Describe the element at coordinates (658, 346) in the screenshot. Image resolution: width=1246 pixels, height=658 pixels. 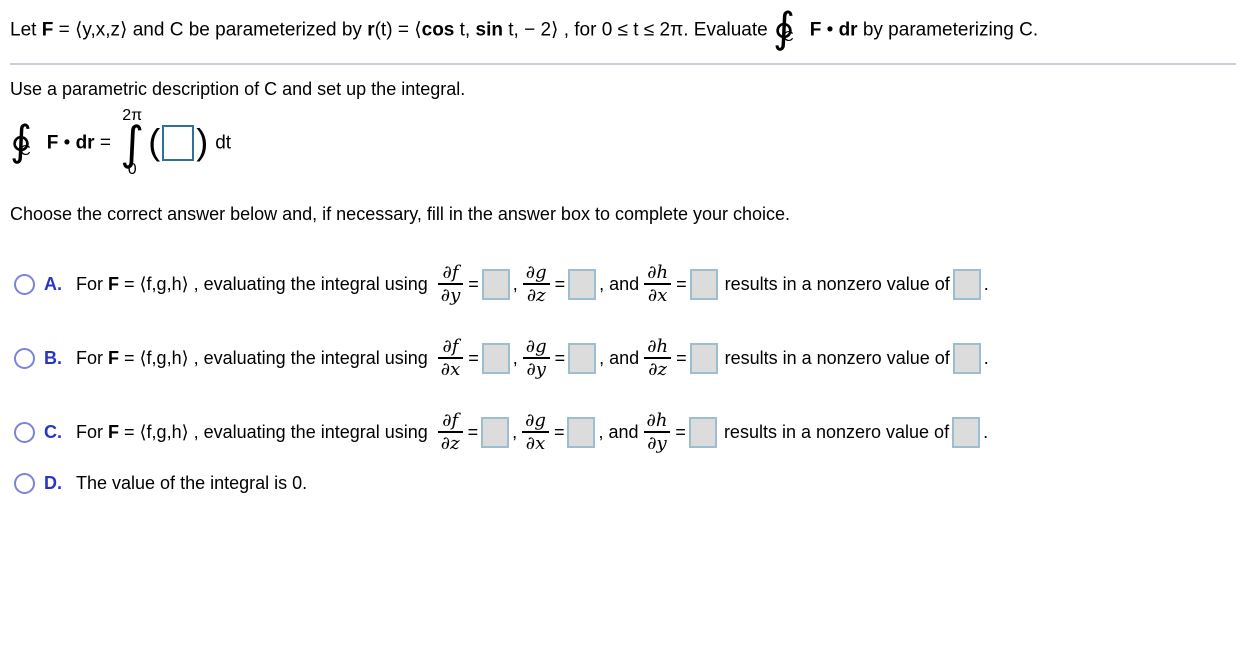
I see `option-b-frac3-numerator: ∂h` at that location.